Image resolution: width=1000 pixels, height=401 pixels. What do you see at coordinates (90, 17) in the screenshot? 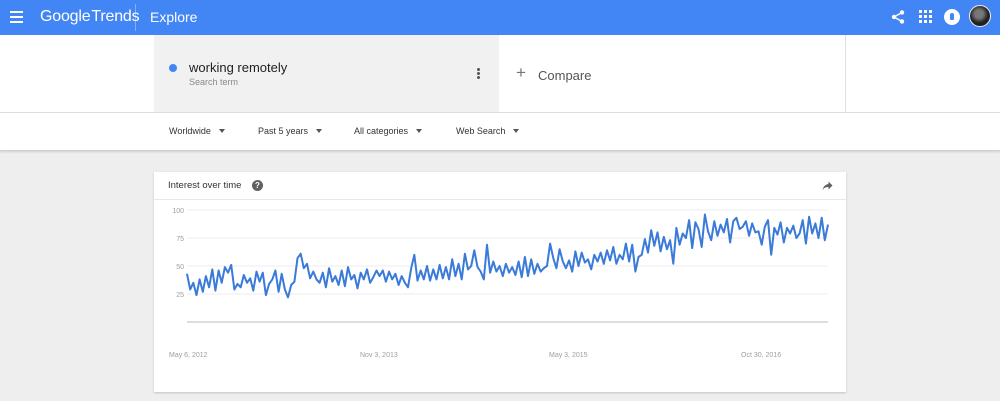
I see `google-trends-logo: GoogleTrends` at bounding box center [90, 17].